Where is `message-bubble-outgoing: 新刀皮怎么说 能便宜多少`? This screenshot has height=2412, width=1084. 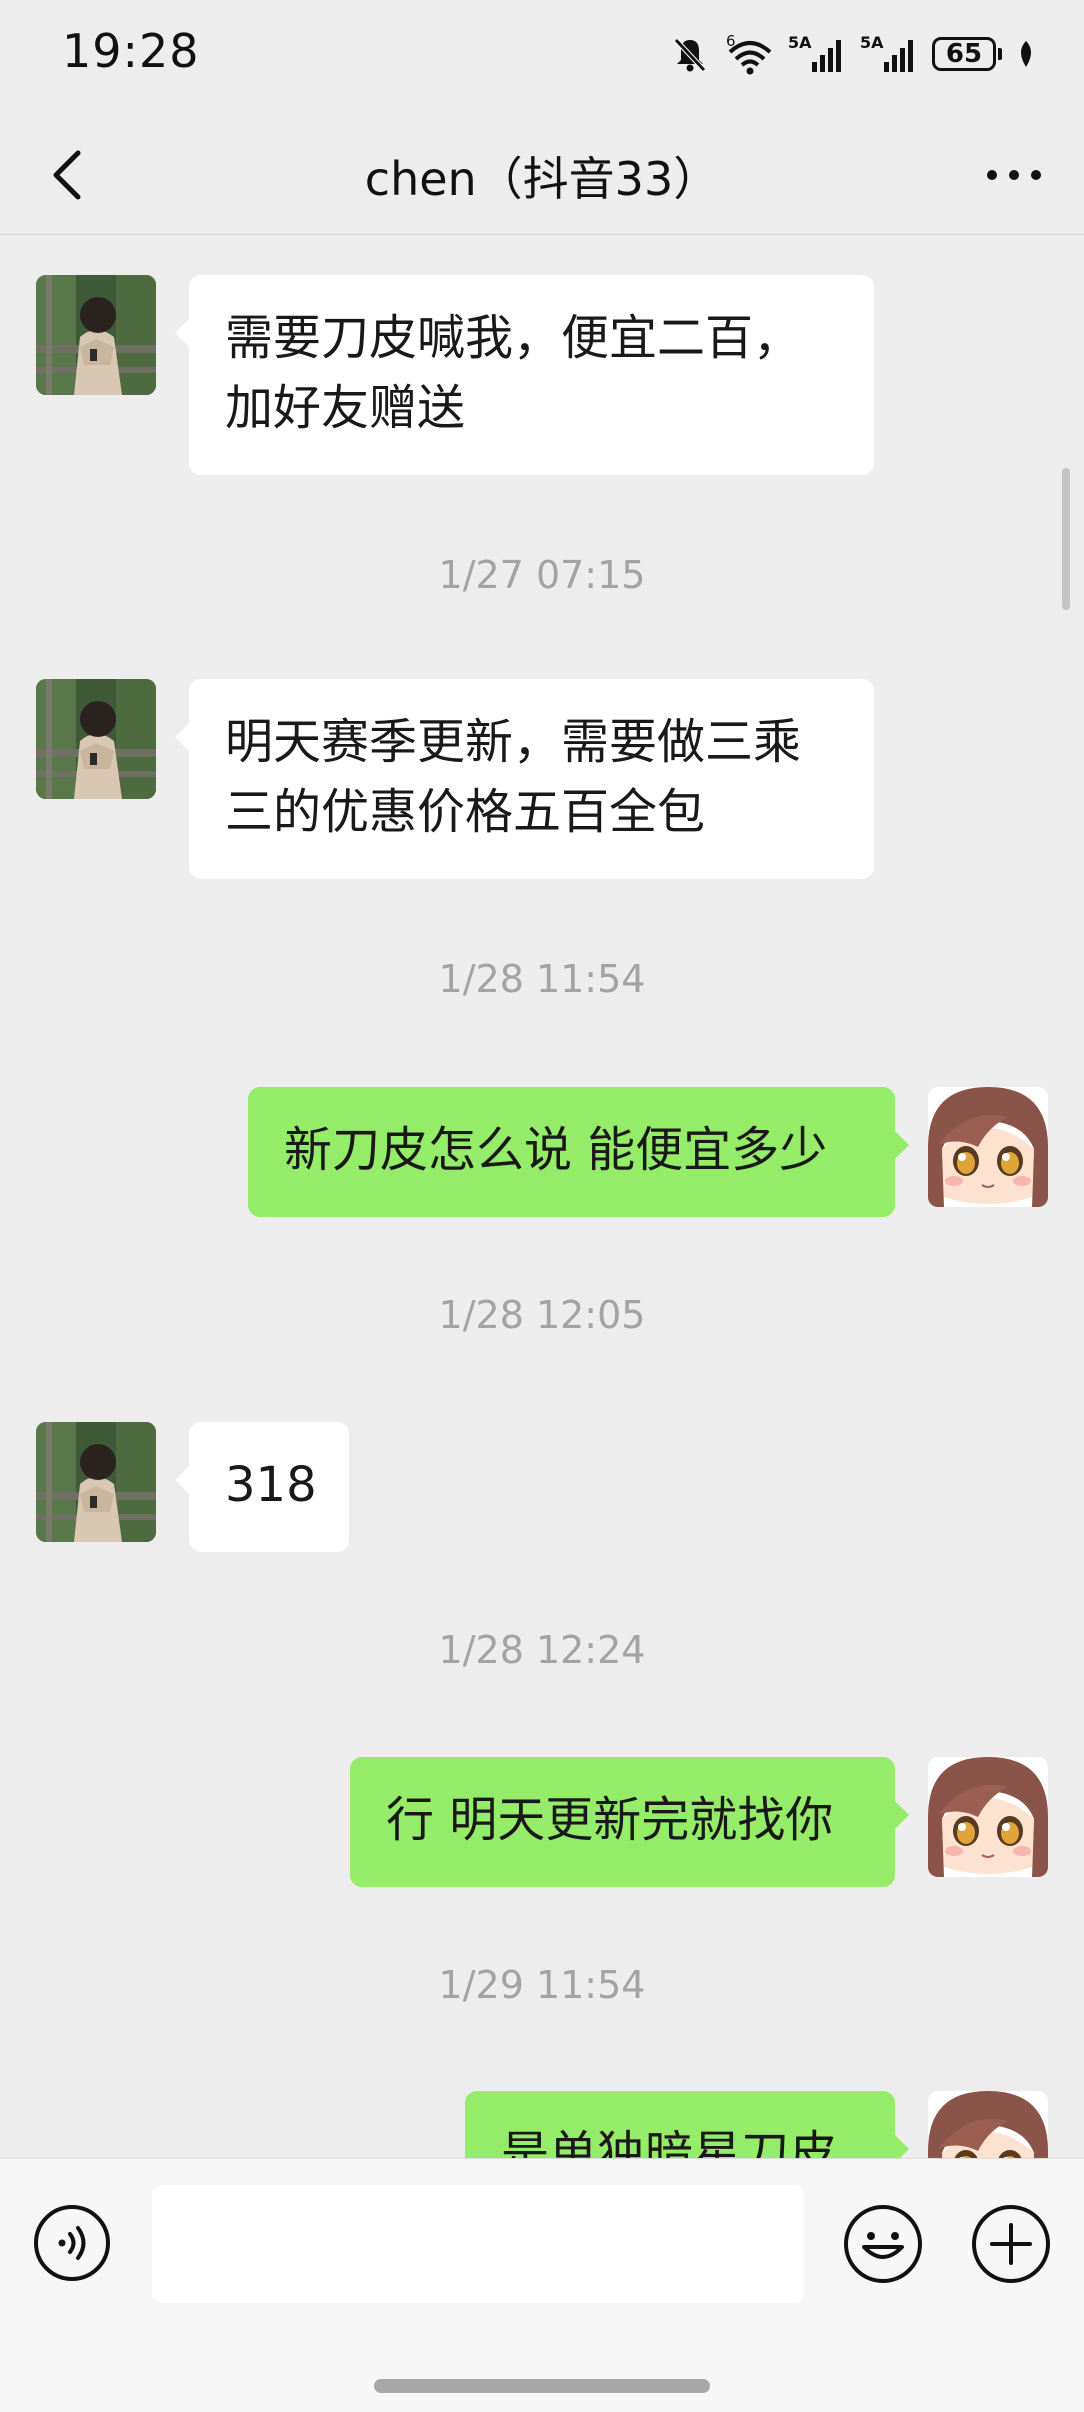
message-bubble-outgoing: 新刀皮怎么说 能便宜多少 is located at coordinates (578, 1152).